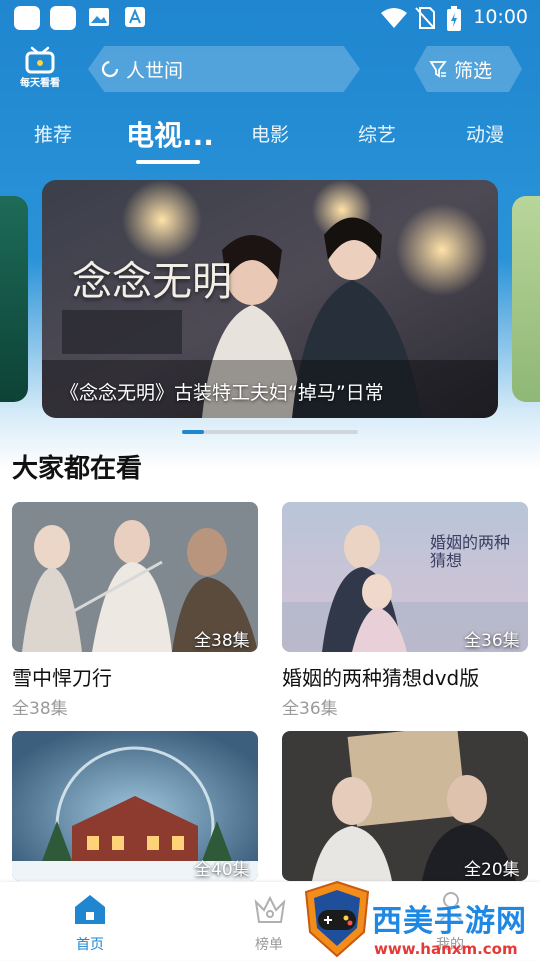  I want to click on filter-icon, so click(438, 69).